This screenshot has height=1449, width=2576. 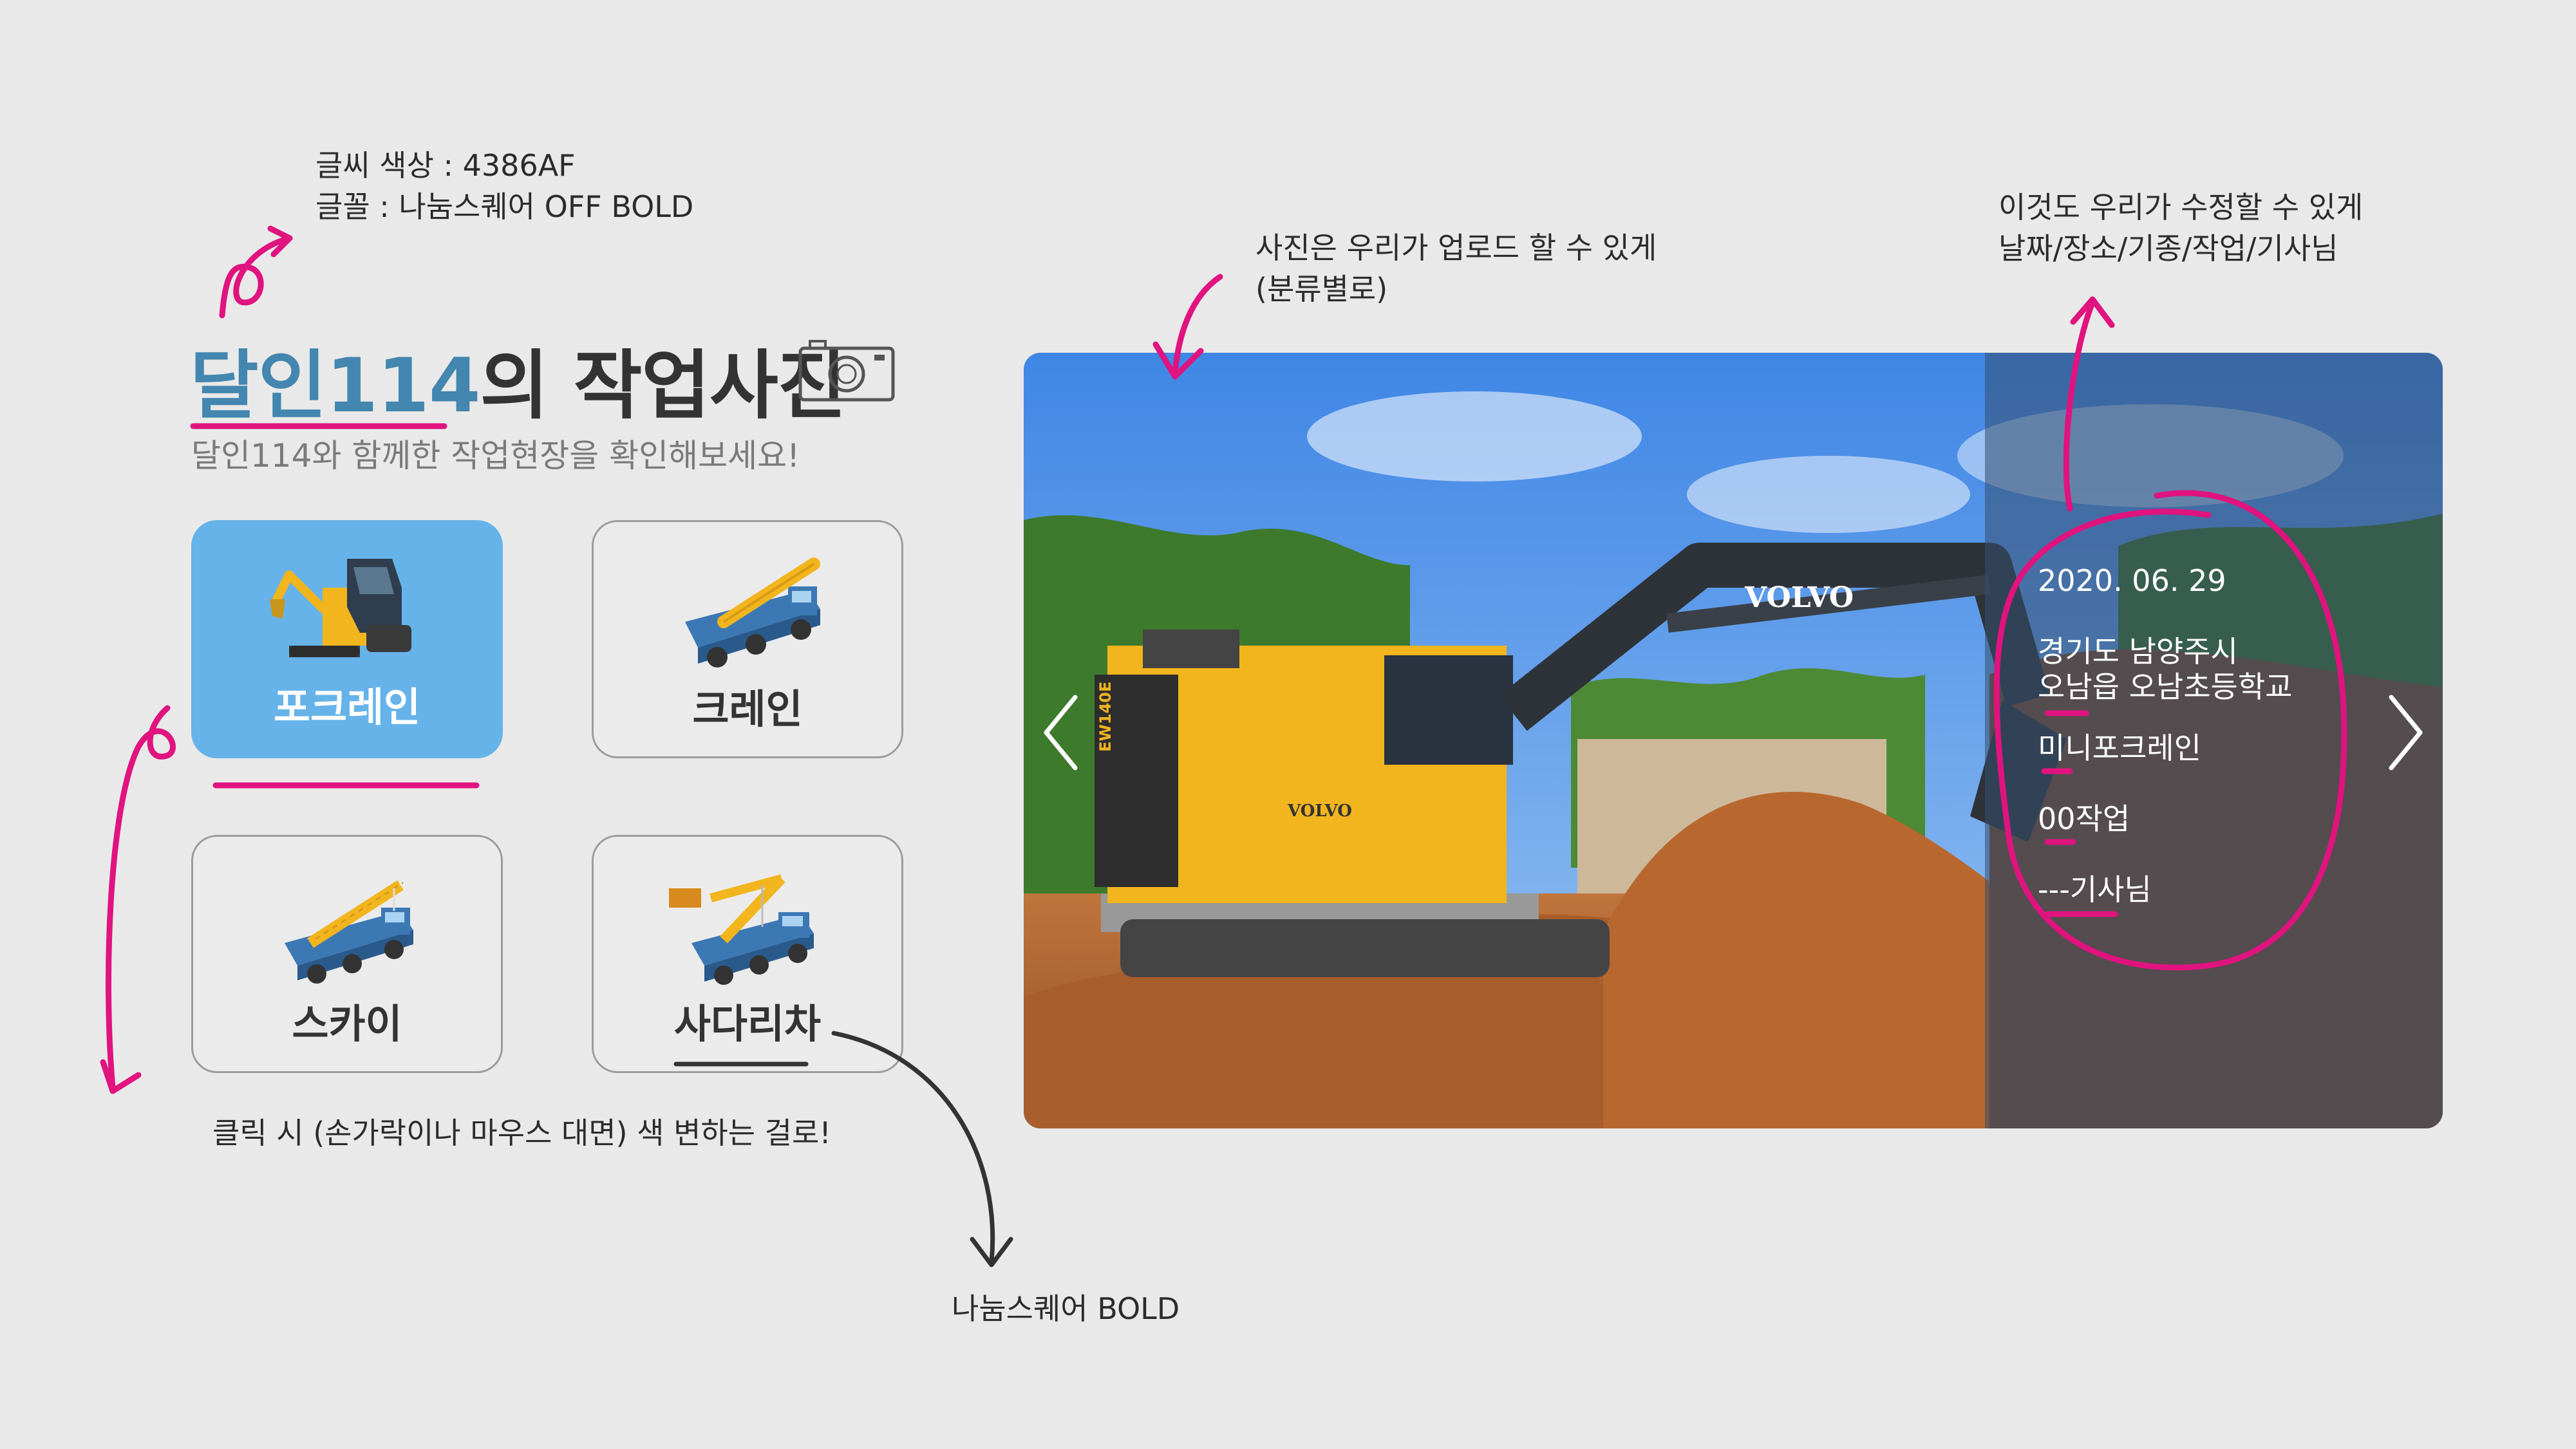 I want to click on volvo-arm-text: VOLVO, so click(x=1799, y=597).